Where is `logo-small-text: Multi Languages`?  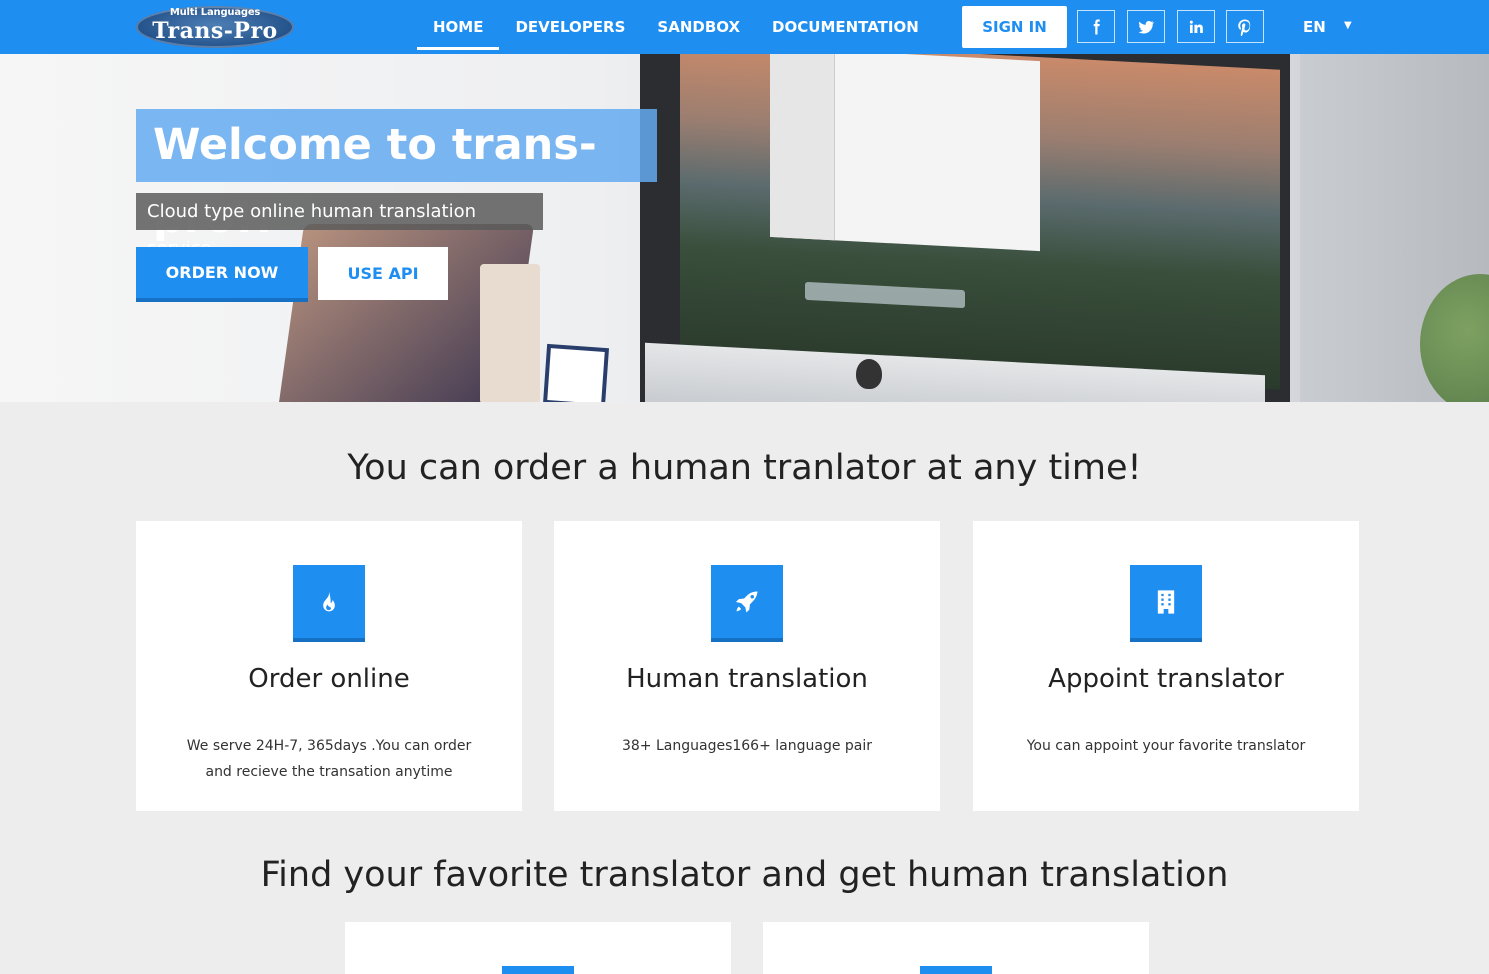
logo-small-text: Multi Languages is located at coordinates (215, 12).